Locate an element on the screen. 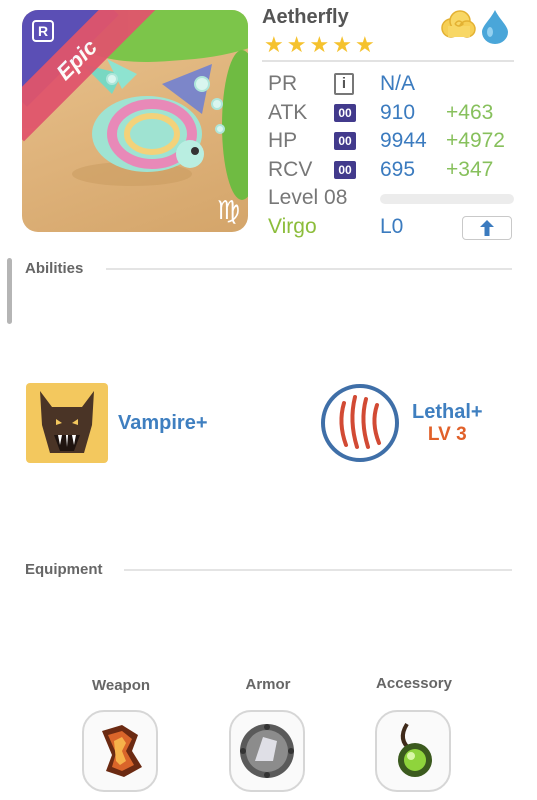 Image resolution: width=537 pixels, height=800 pixels. star-rating: ★ ★ ★ ★ ★ is located at coordinates (319, 45).